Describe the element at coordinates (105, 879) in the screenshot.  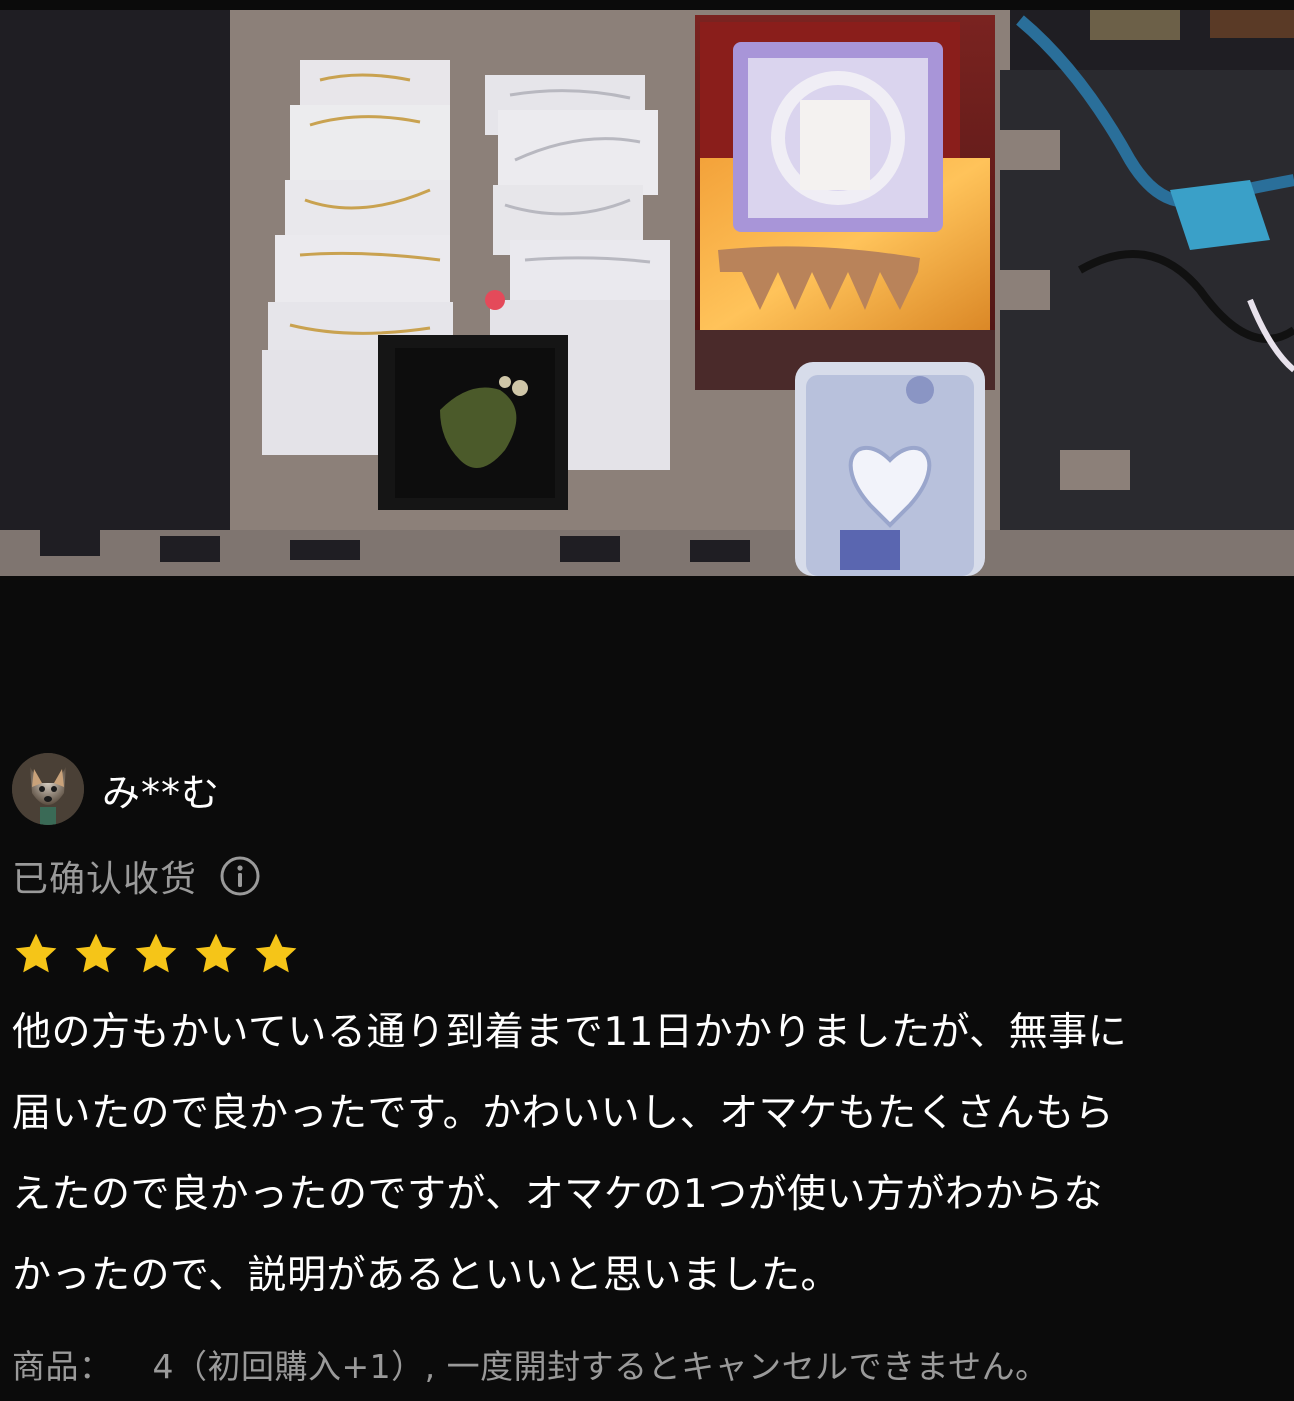
I see `delivery-status-text: 已确认收货` at that location.